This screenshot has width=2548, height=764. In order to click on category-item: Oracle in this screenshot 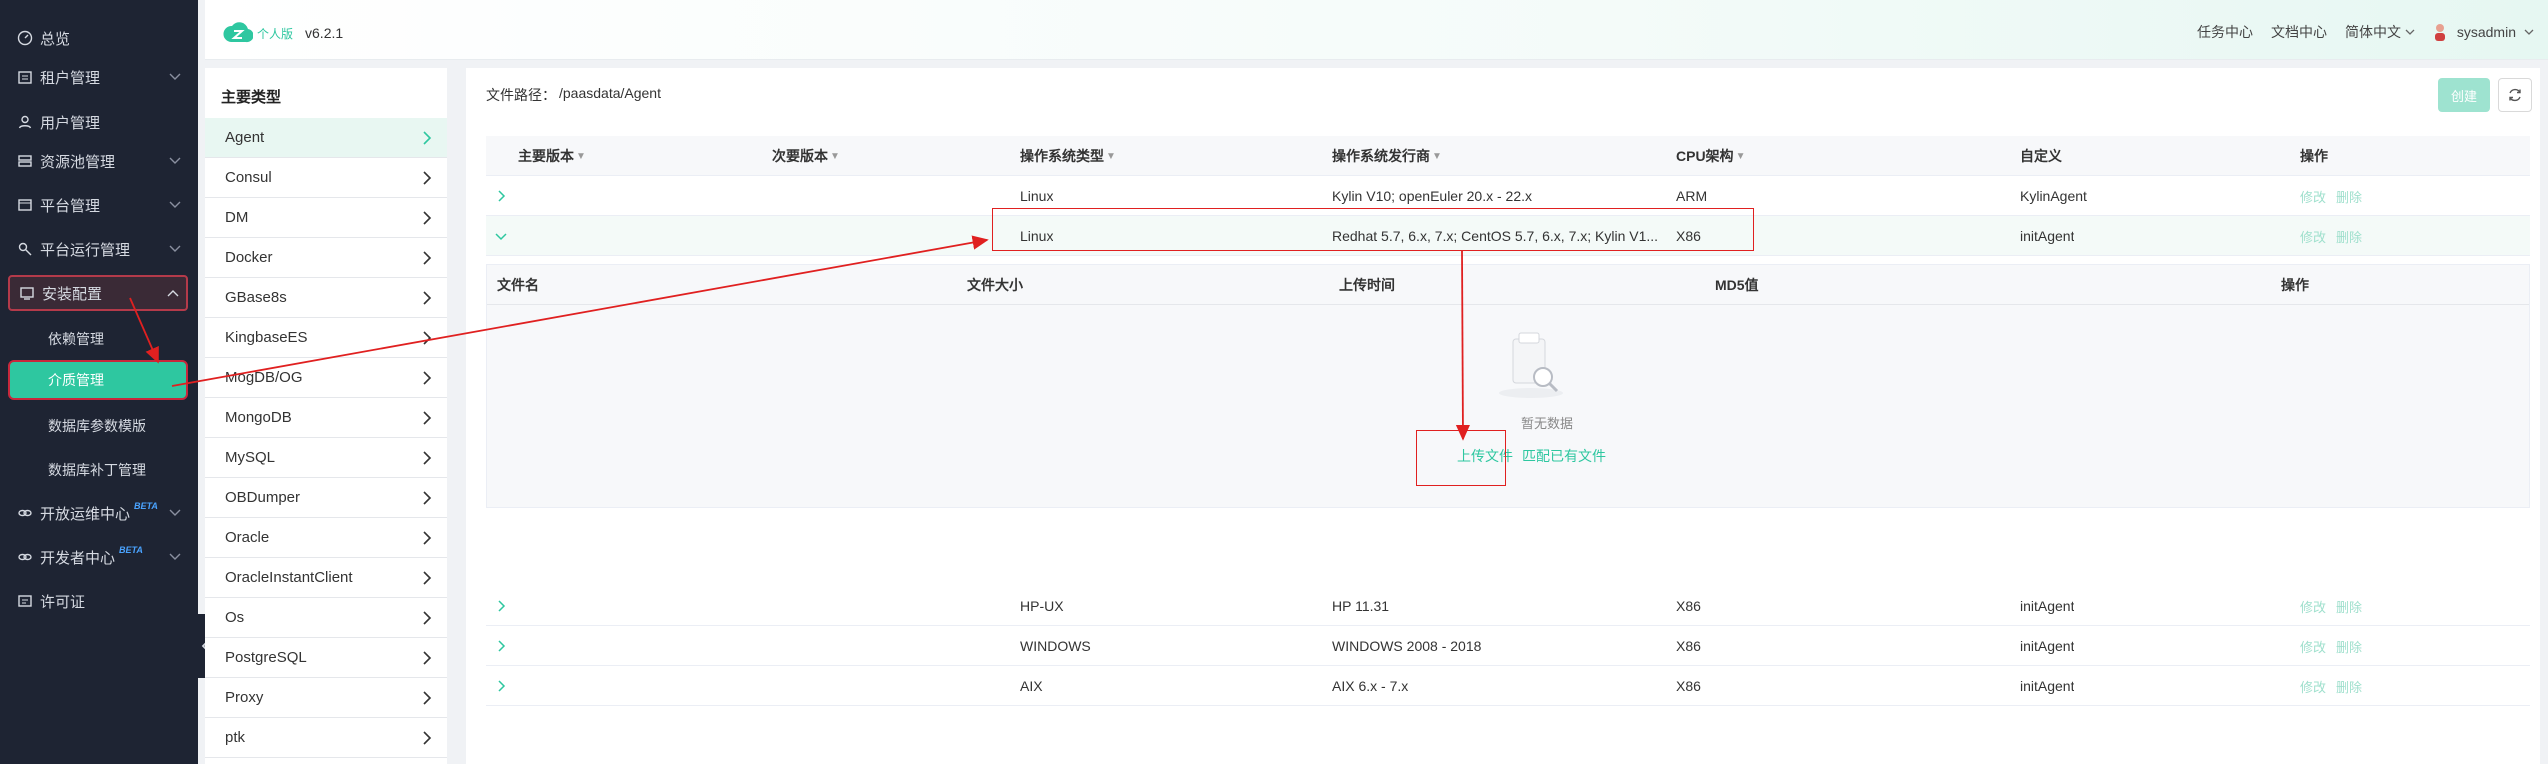, I will do `click(326, 538)`.